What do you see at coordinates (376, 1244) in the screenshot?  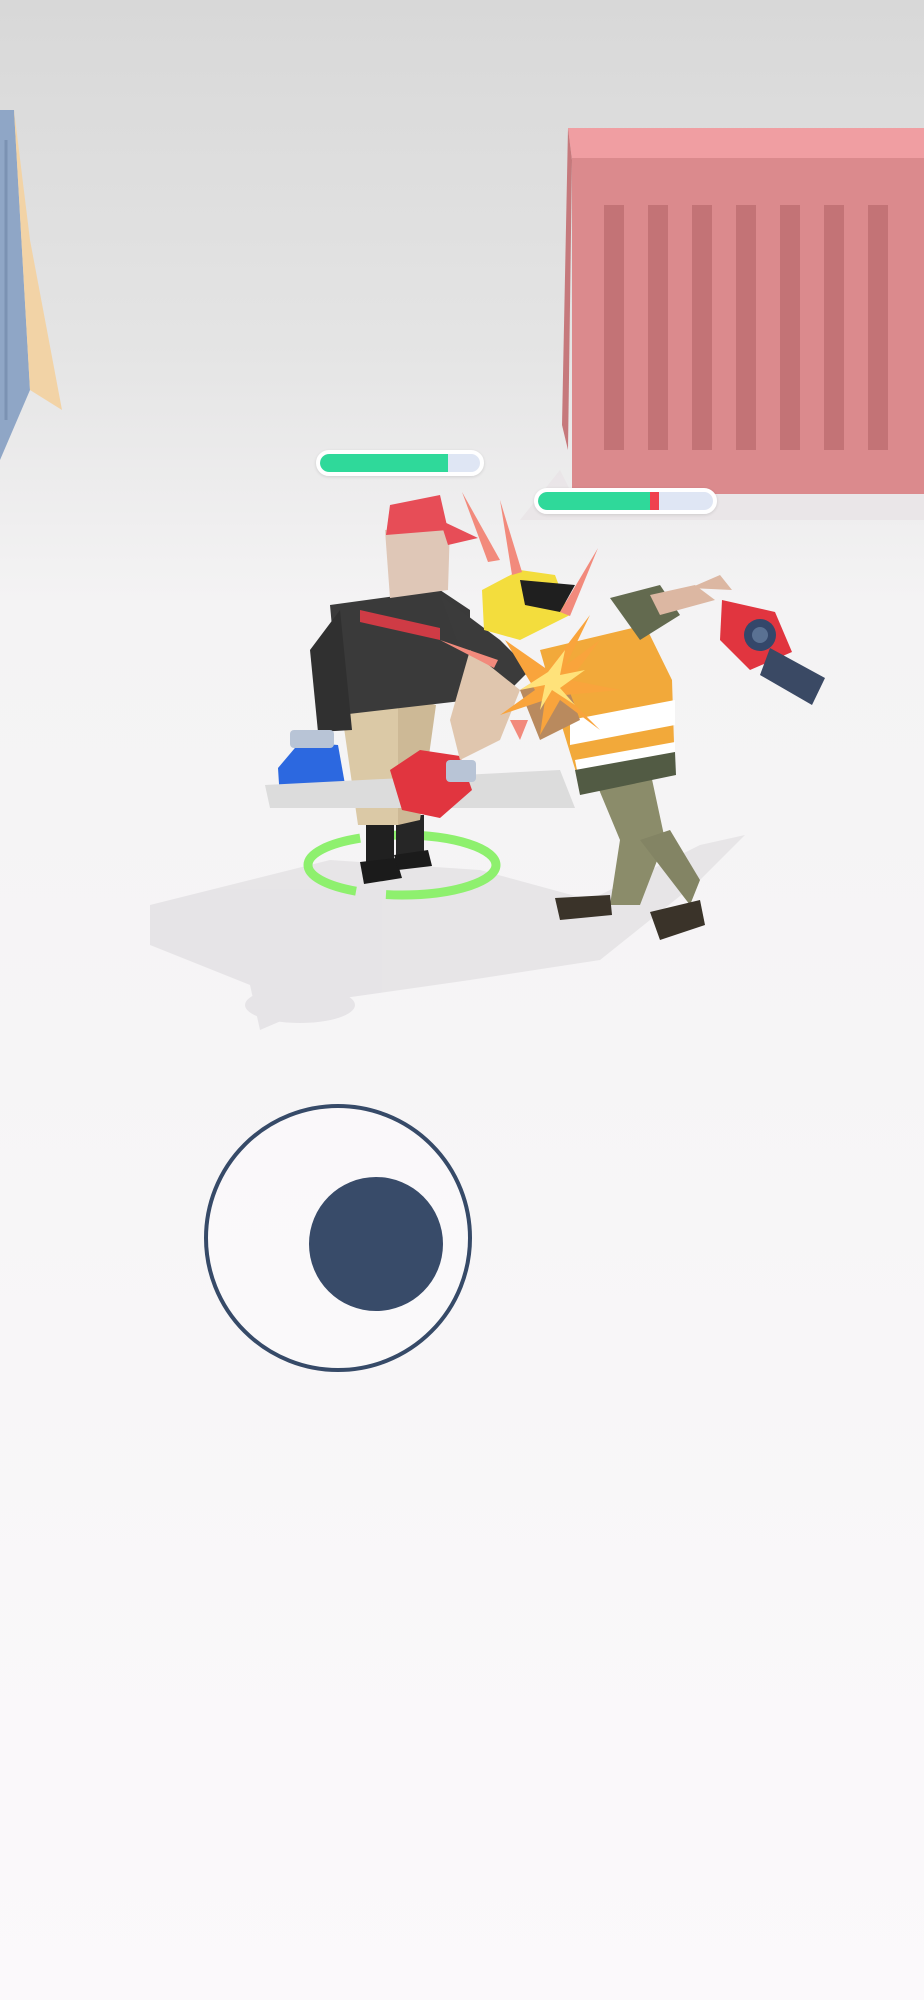 I see `joystick-knob` at bounding box center [376, 1244].